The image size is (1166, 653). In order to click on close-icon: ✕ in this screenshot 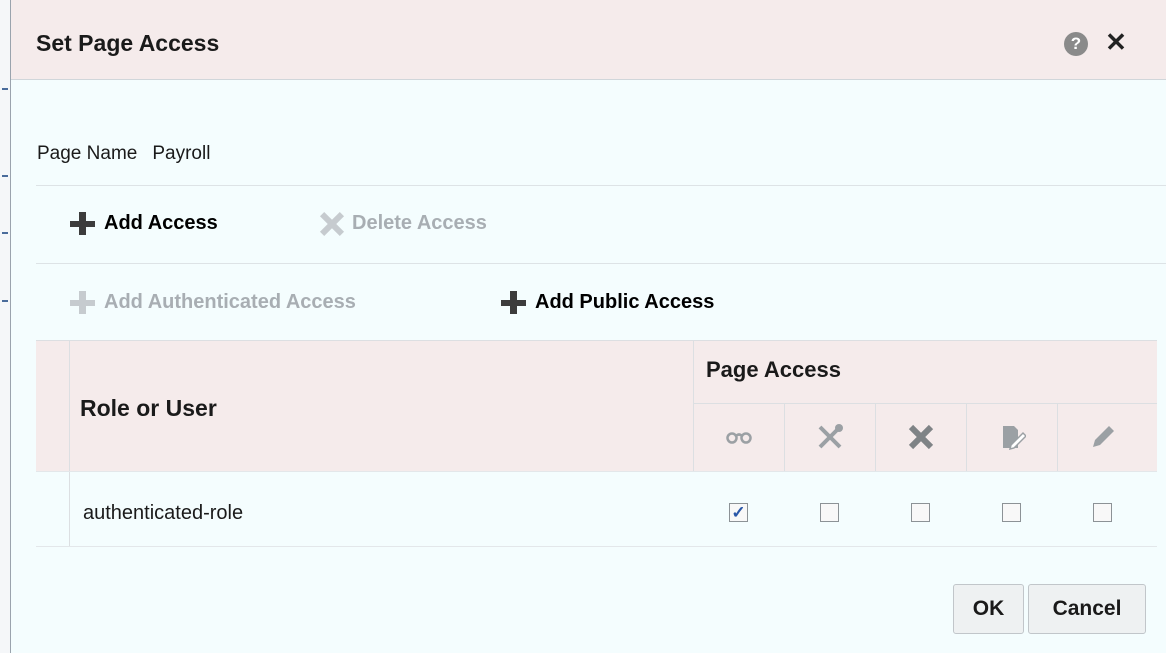, I will do `click(1116, 42)`.